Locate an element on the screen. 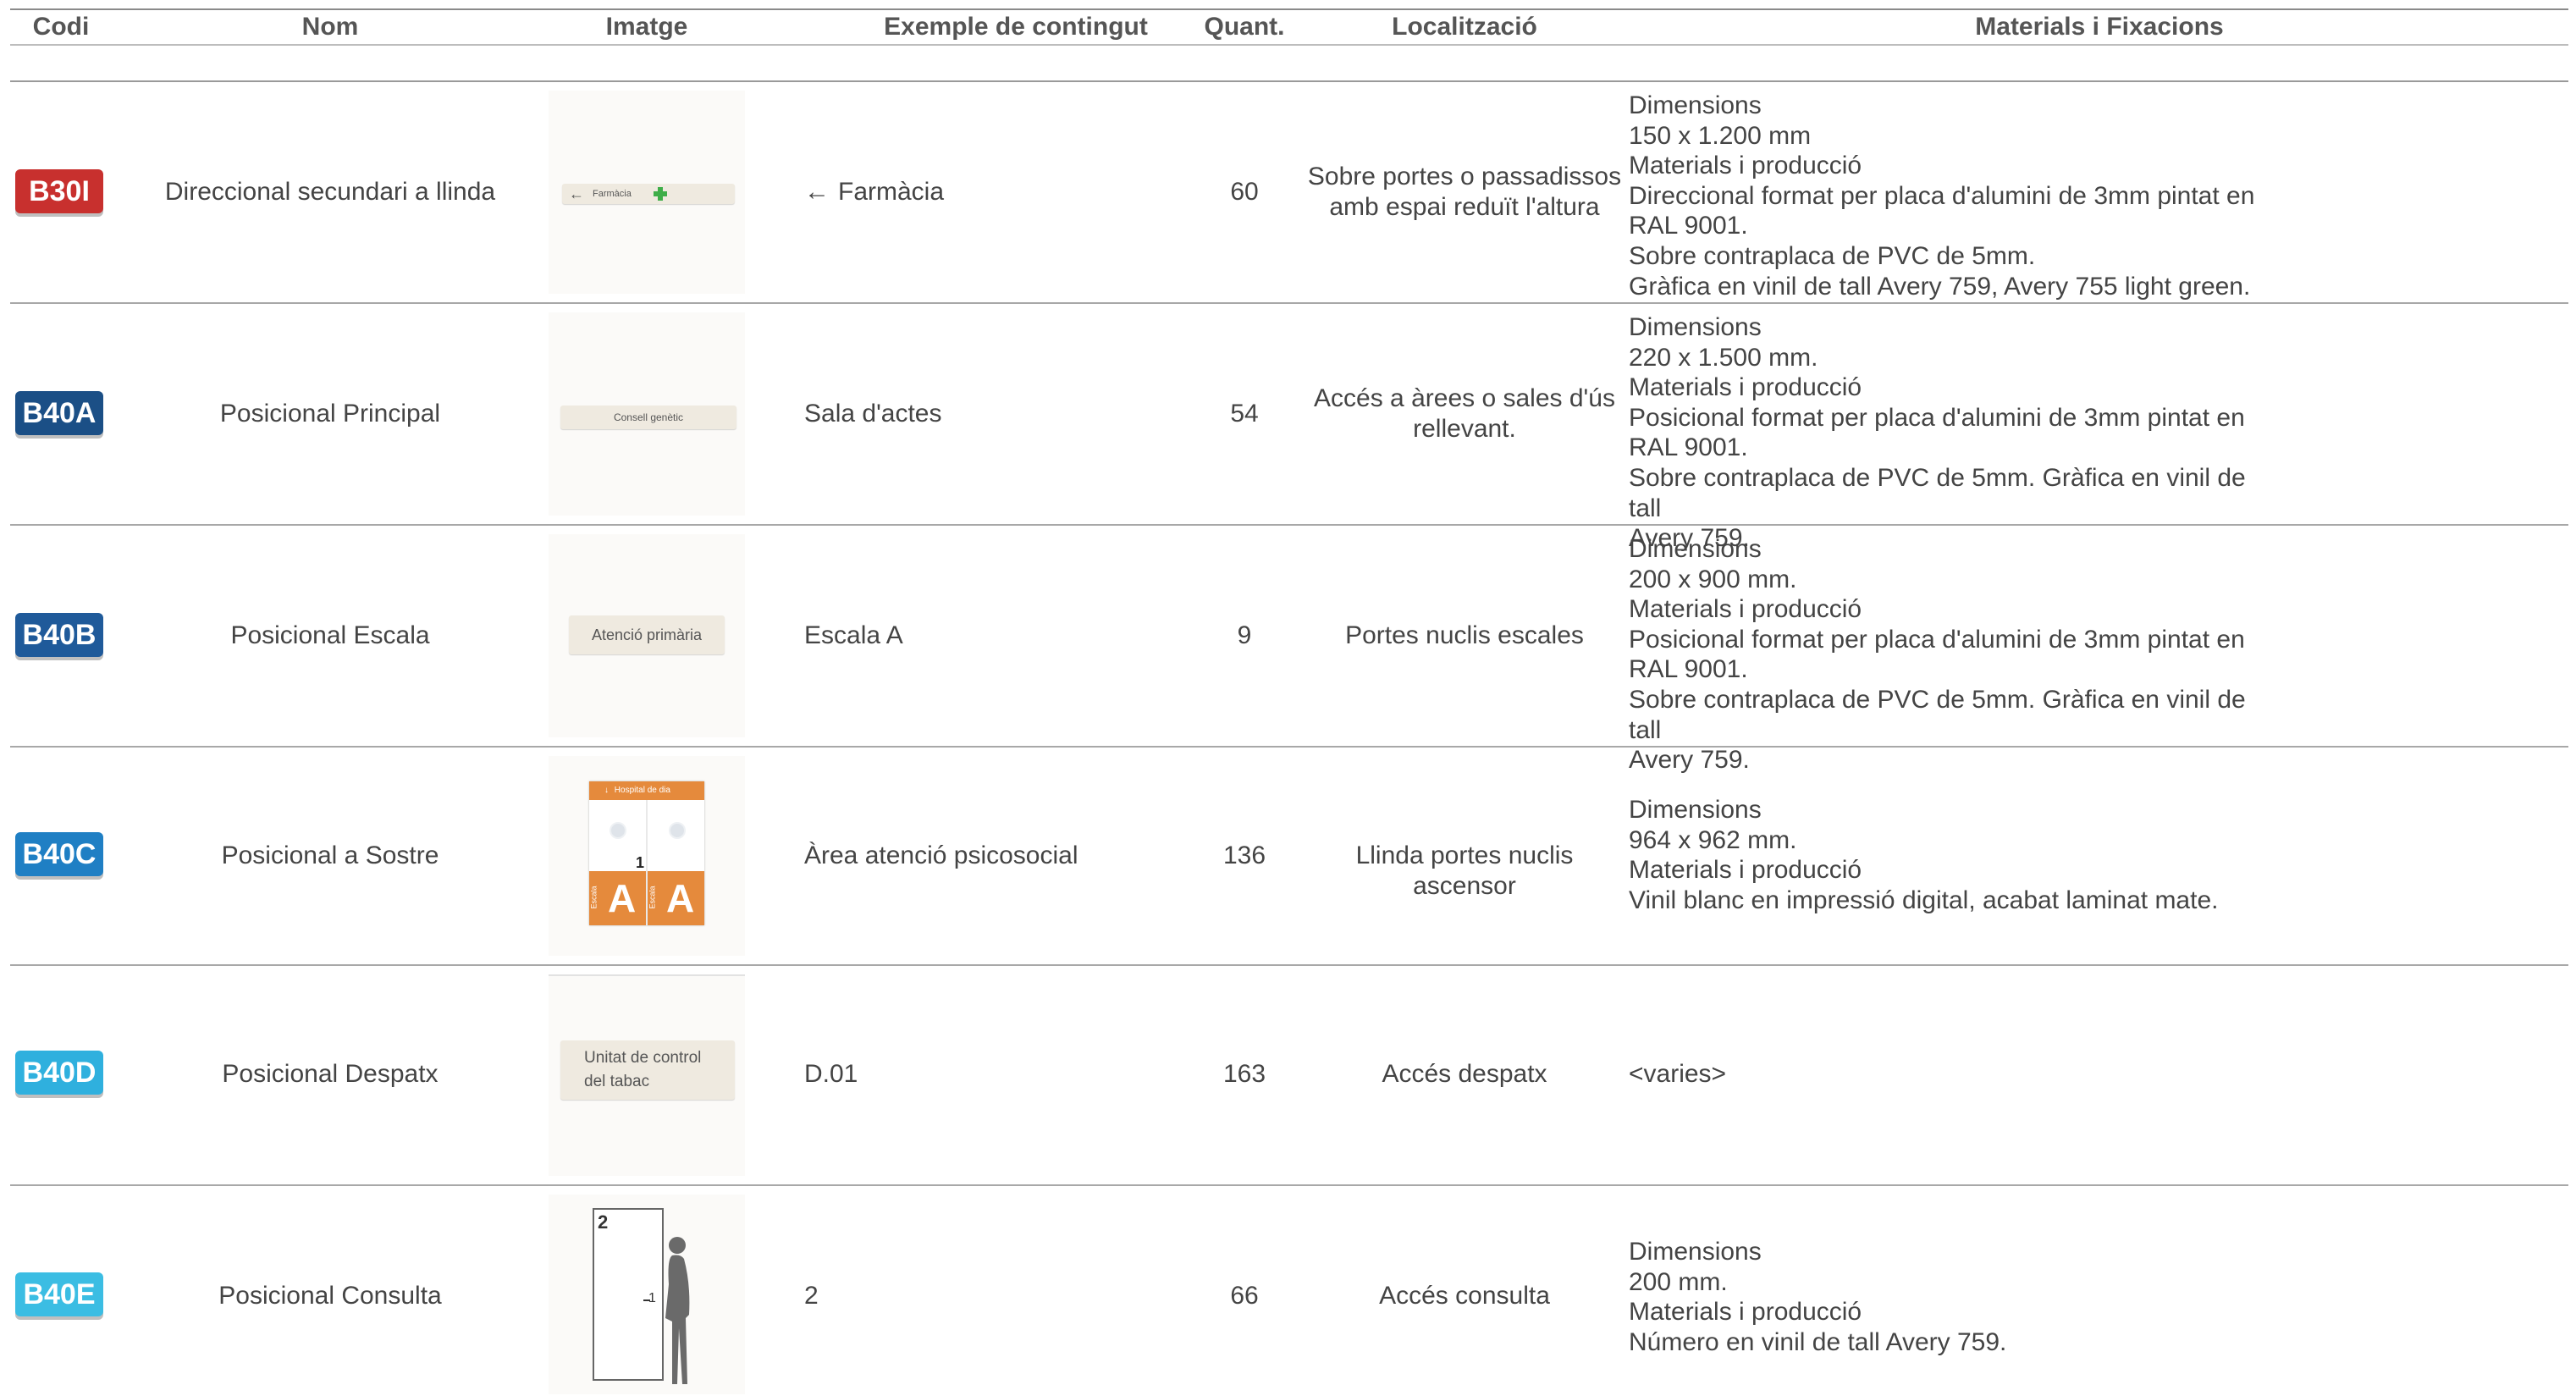 The height and width of the screenshot is (1396, 2576). materials-line: Número en vinil de tall Avery 759. is located at coordinates (1818, 1341).